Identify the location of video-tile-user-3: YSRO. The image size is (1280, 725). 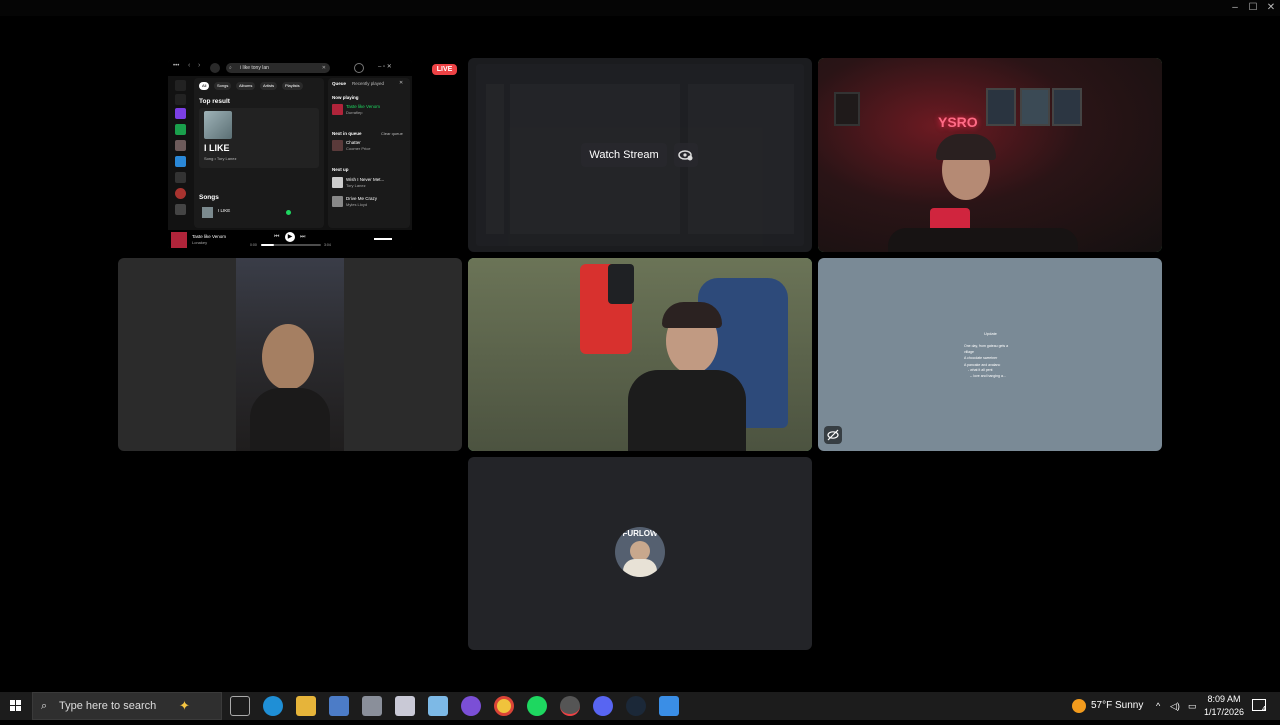
(990, 155).